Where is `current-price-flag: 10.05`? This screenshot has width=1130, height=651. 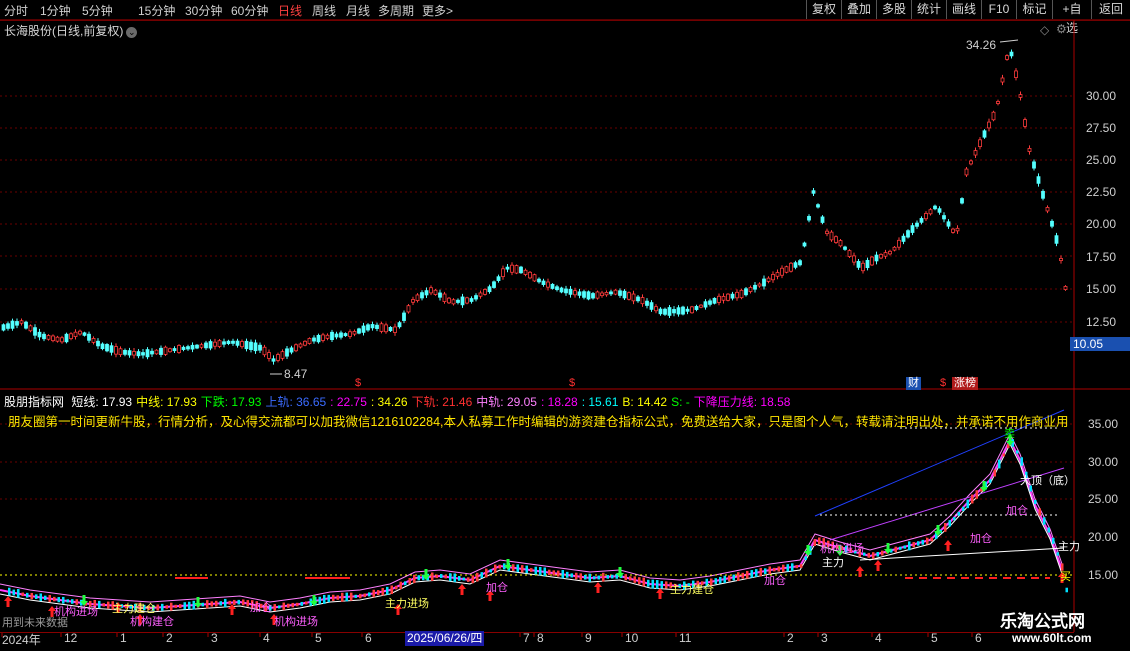
current-price-flag: 10.05 is located at coordinates (1100, 344).